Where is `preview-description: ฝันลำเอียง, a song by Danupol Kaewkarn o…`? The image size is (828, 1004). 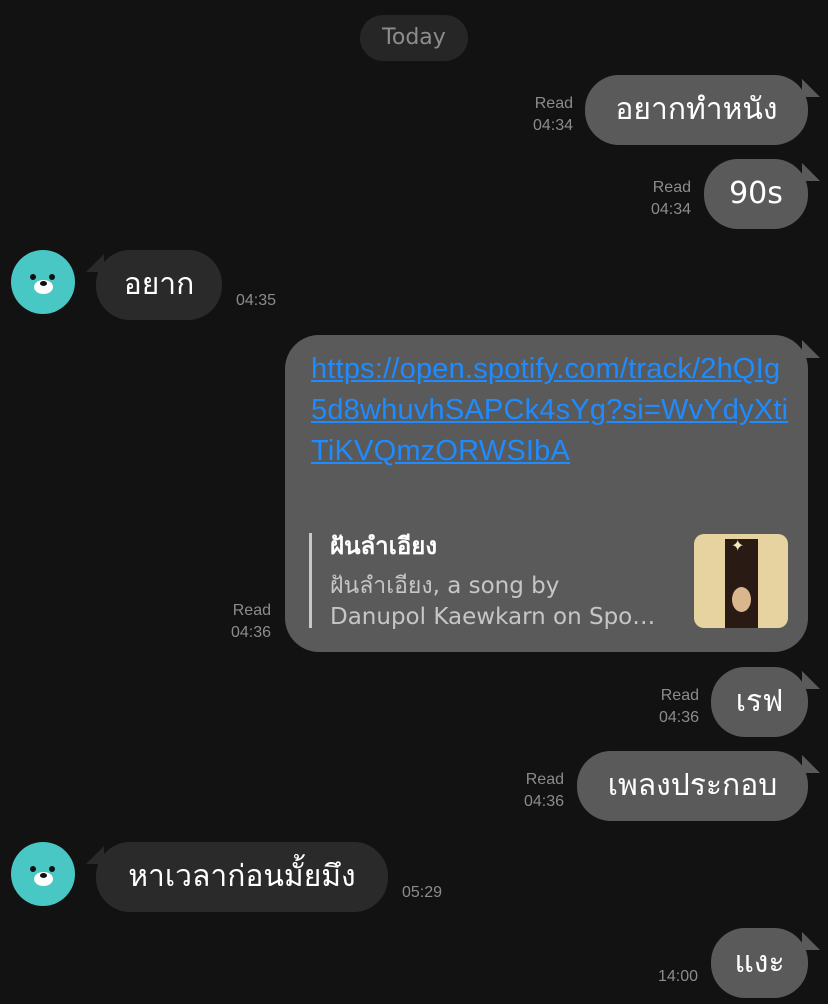 preview-description: ฝันลำเอียง, a song by Danupol Kaewkarn o… is located at coordinates (505, 602).